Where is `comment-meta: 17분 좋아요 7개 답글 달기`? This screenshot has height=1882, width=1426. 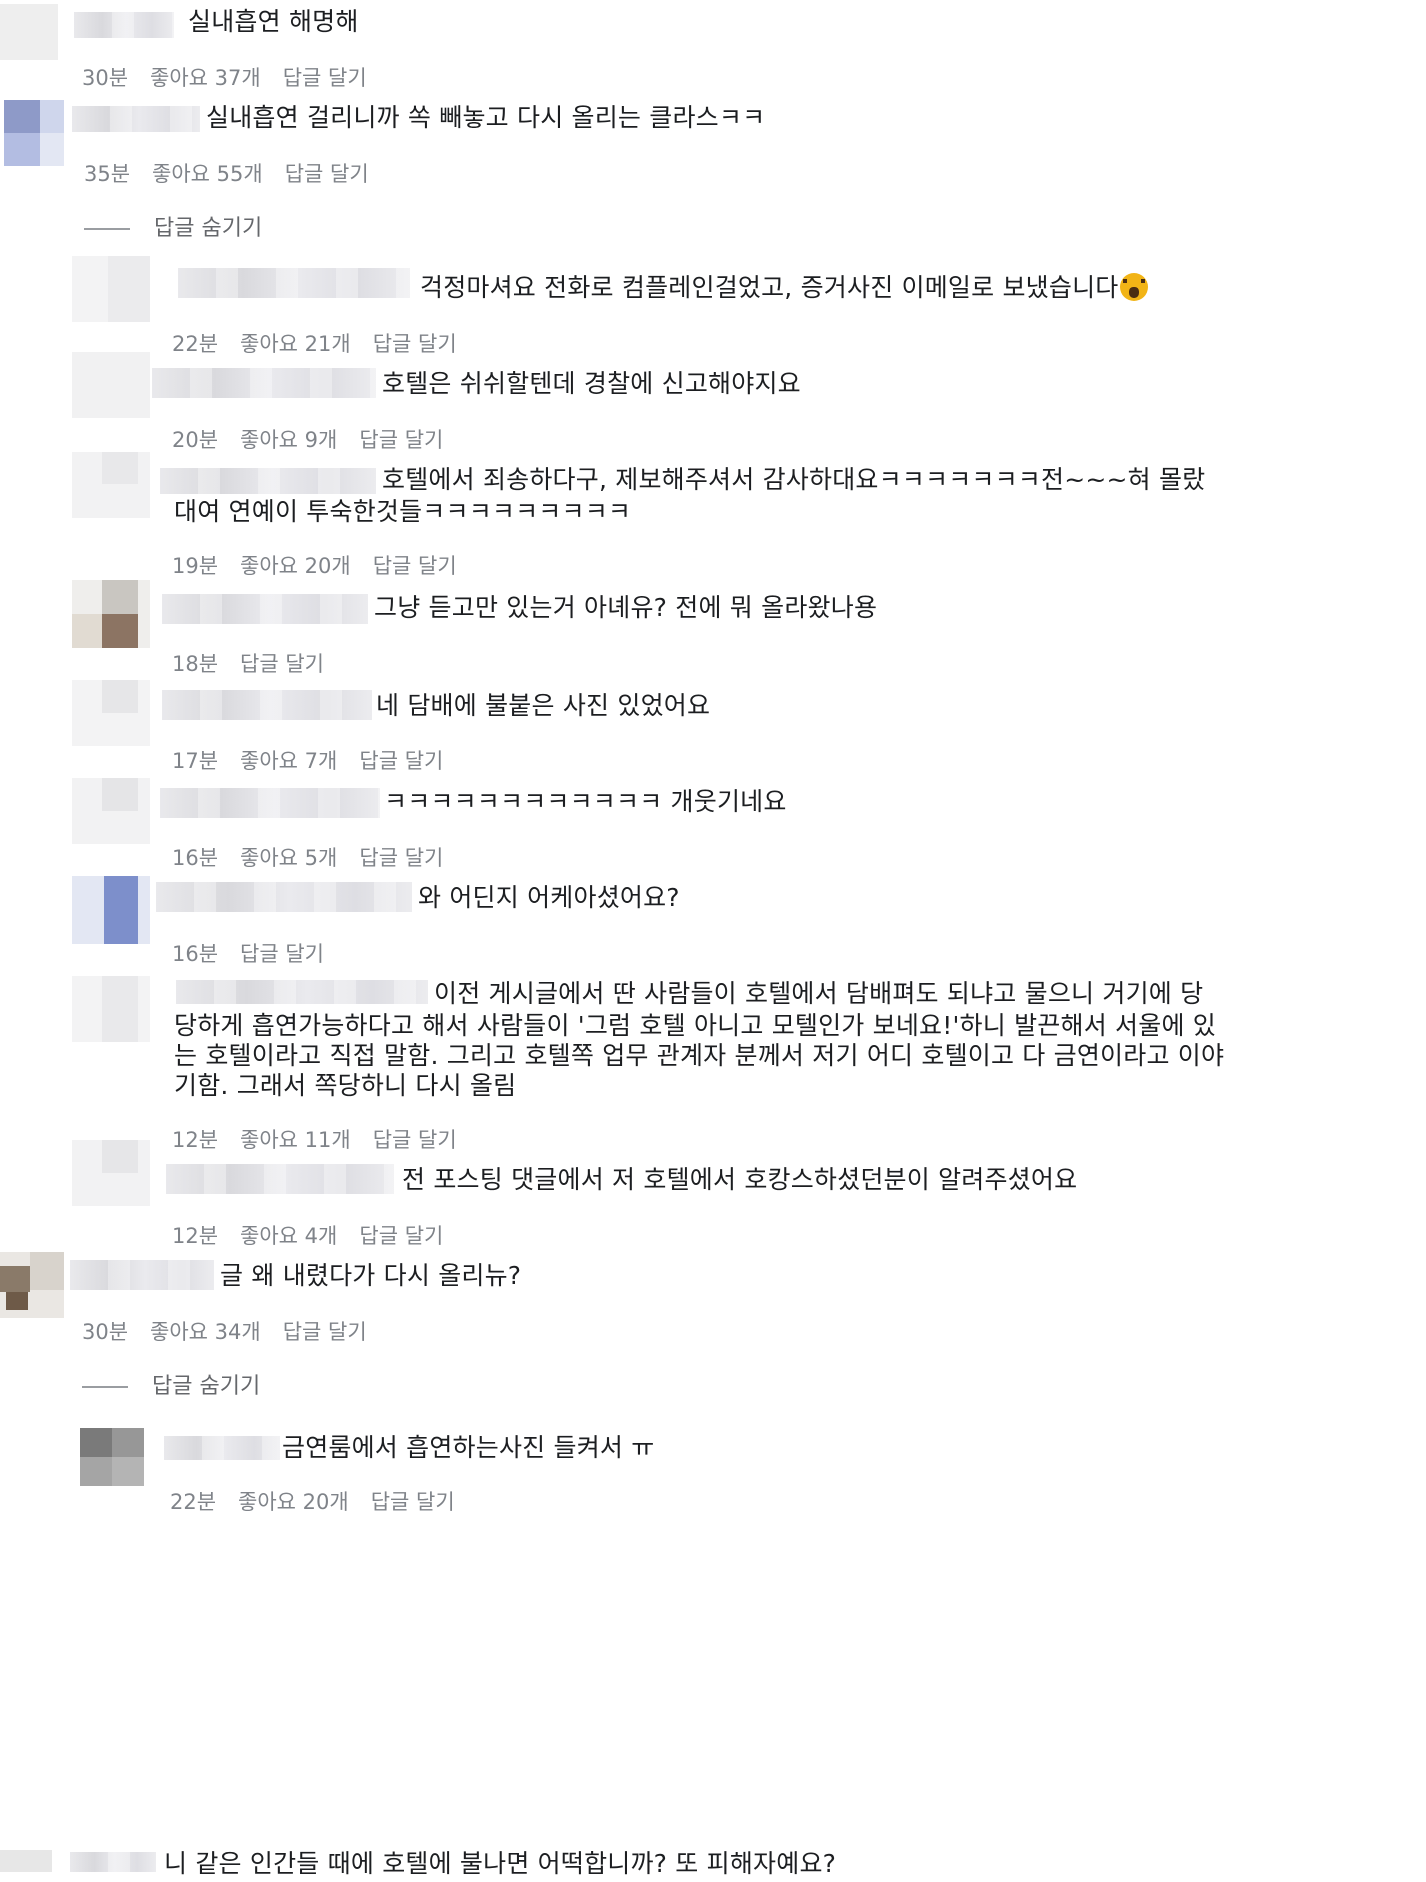
comment-meta: 17분 좋아요 7개 답글 달기 is located at coordinates (318, 760).